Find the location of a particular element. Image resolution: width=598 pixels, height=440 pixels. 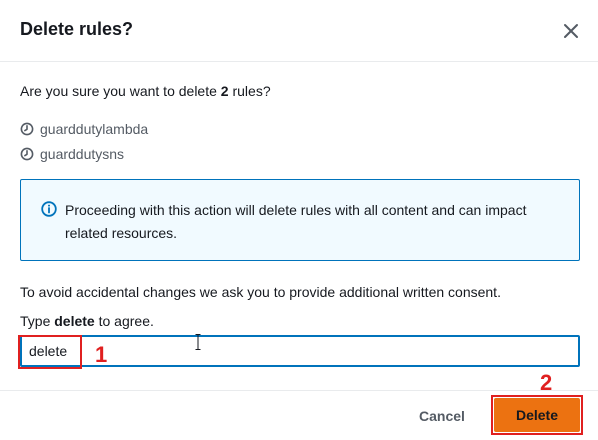

close-icon is located at coordinates (571, 31).